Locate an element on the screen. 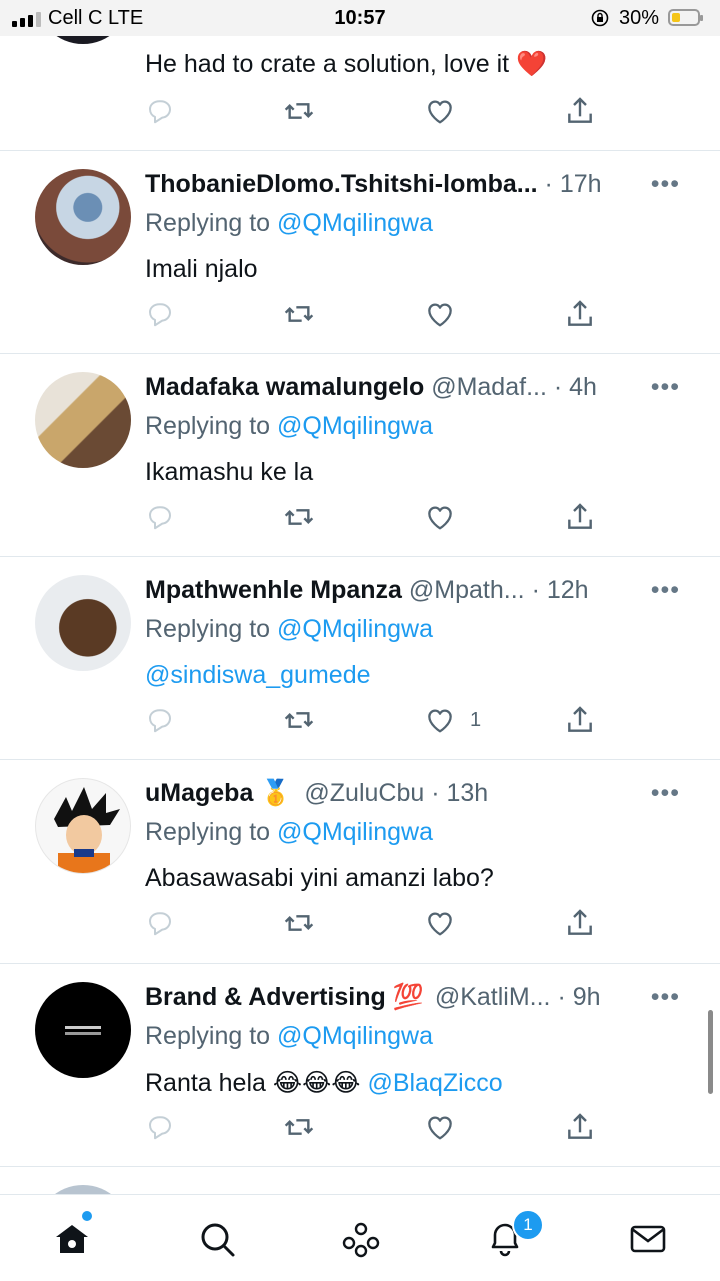 The width and height of the screenshot is (720, 1281). display-name: Mpathwenhle Mpanza is located at coordinates (273, 590).